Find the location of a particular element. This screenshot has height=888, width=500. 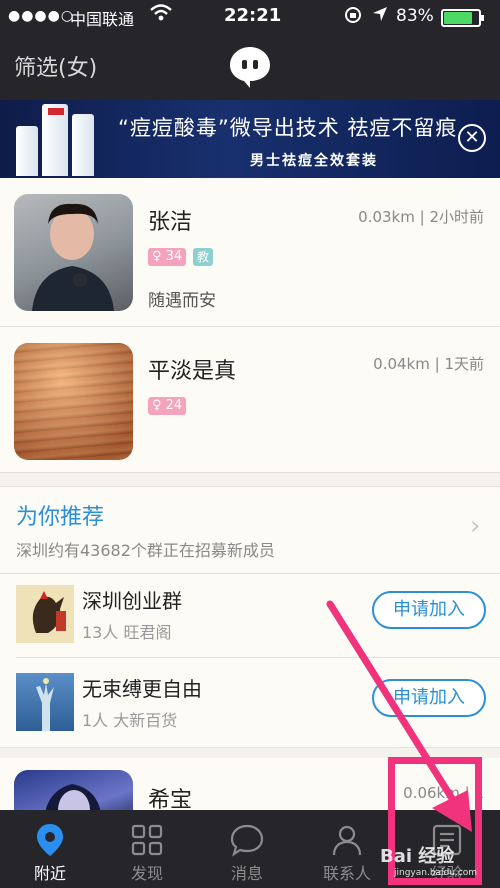

distance-time: 0.03km | 2小时前 is located at coordinates (421, 217).